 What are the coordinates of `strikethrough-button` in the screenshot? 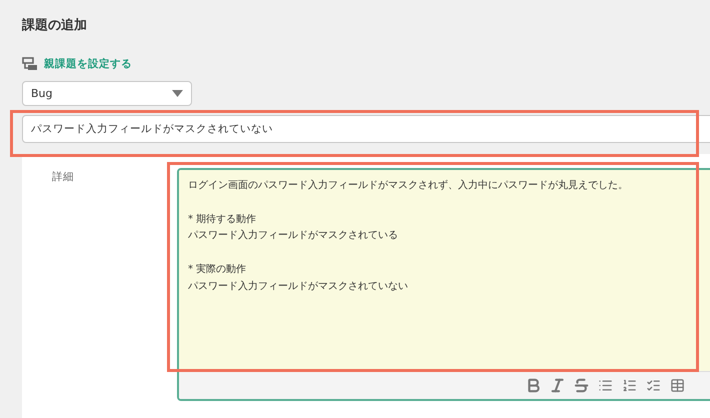 It's located at (581, 385).